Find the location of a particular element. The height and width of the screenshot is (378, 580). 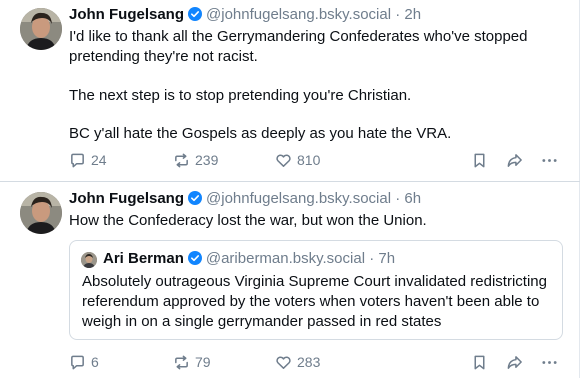

quote-avatar is located at coordinates (89, 260).